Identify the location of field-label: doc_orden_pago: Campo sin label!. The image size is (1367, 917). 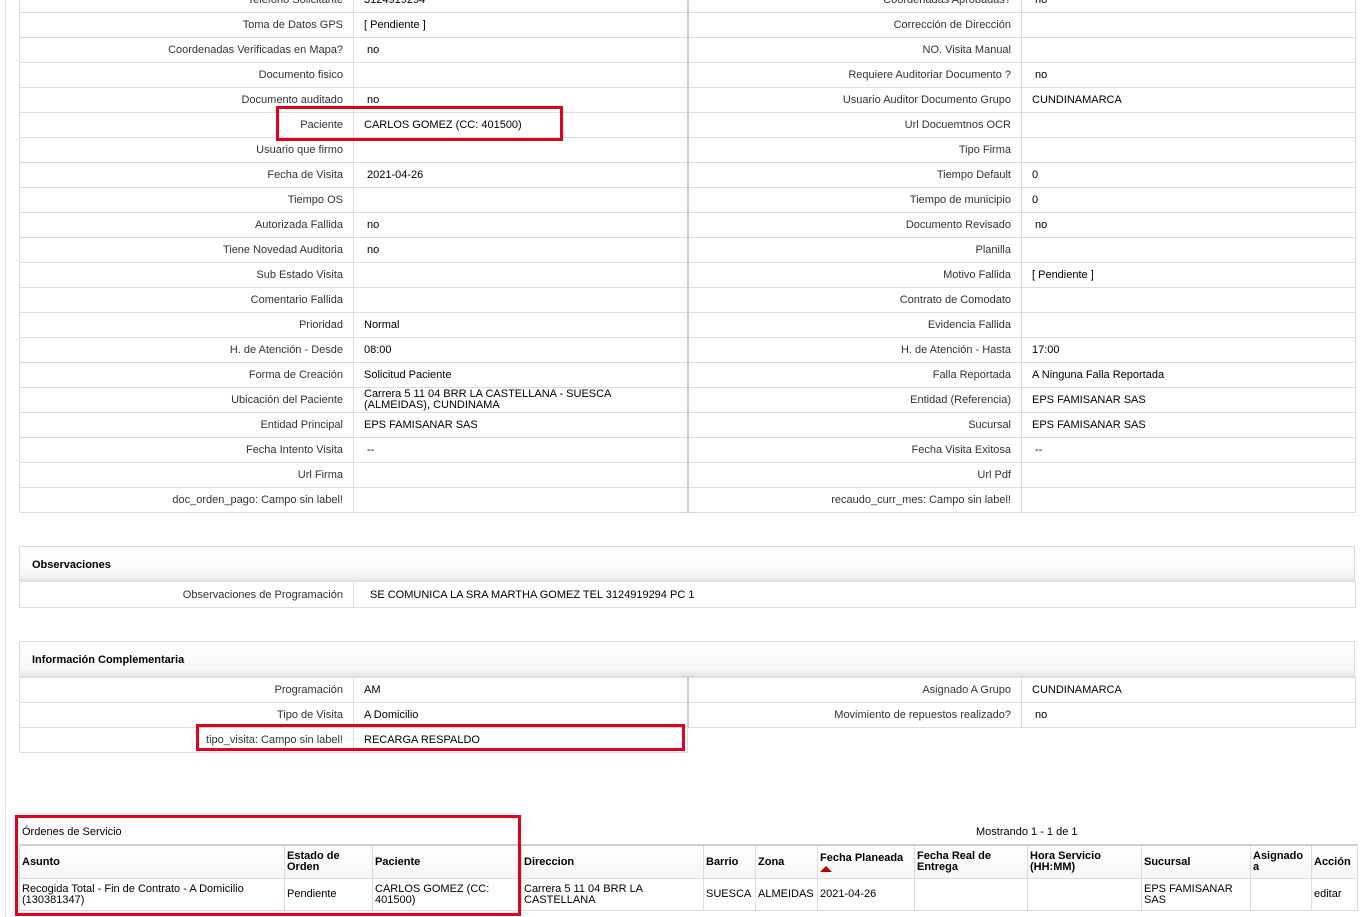
(186, 500).